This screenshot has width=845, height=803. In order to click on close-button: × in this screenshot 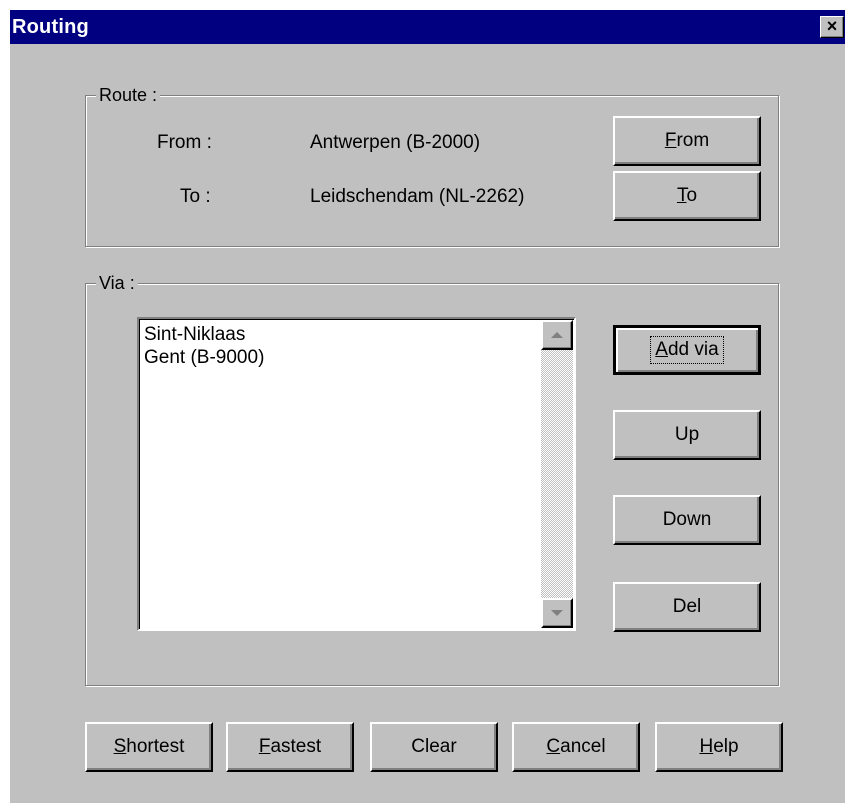, I will do `click(832, 27)`.